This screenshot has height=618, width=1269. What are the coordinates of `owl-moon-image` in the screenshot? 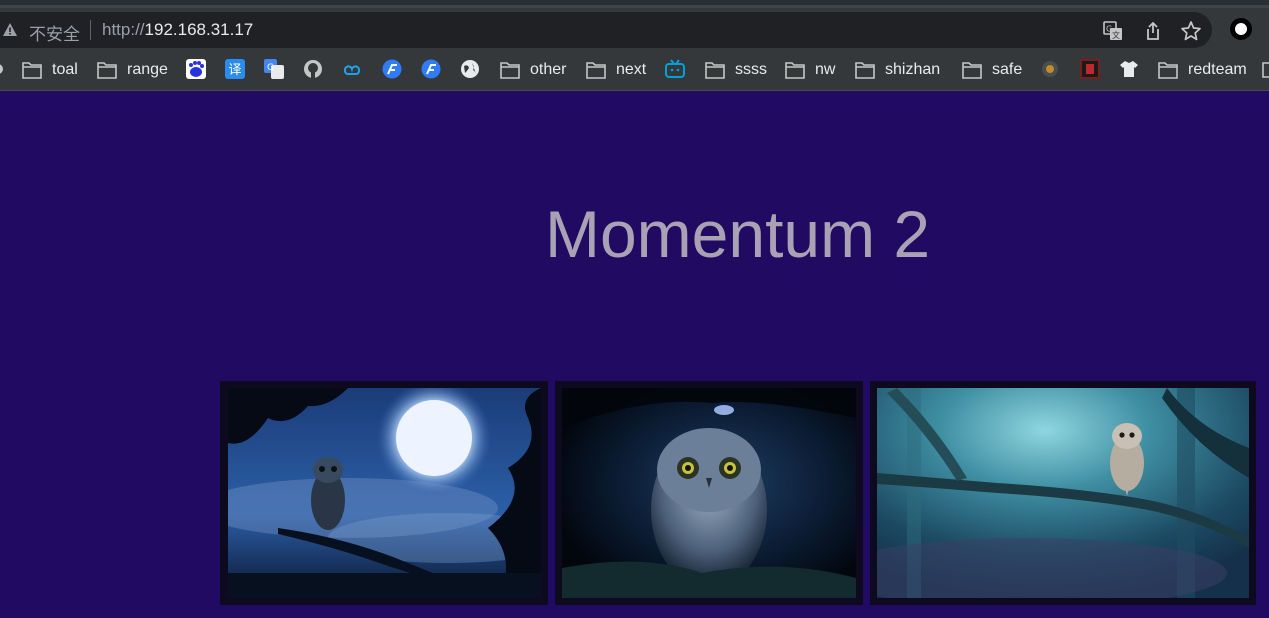 It's located at (384, 493).